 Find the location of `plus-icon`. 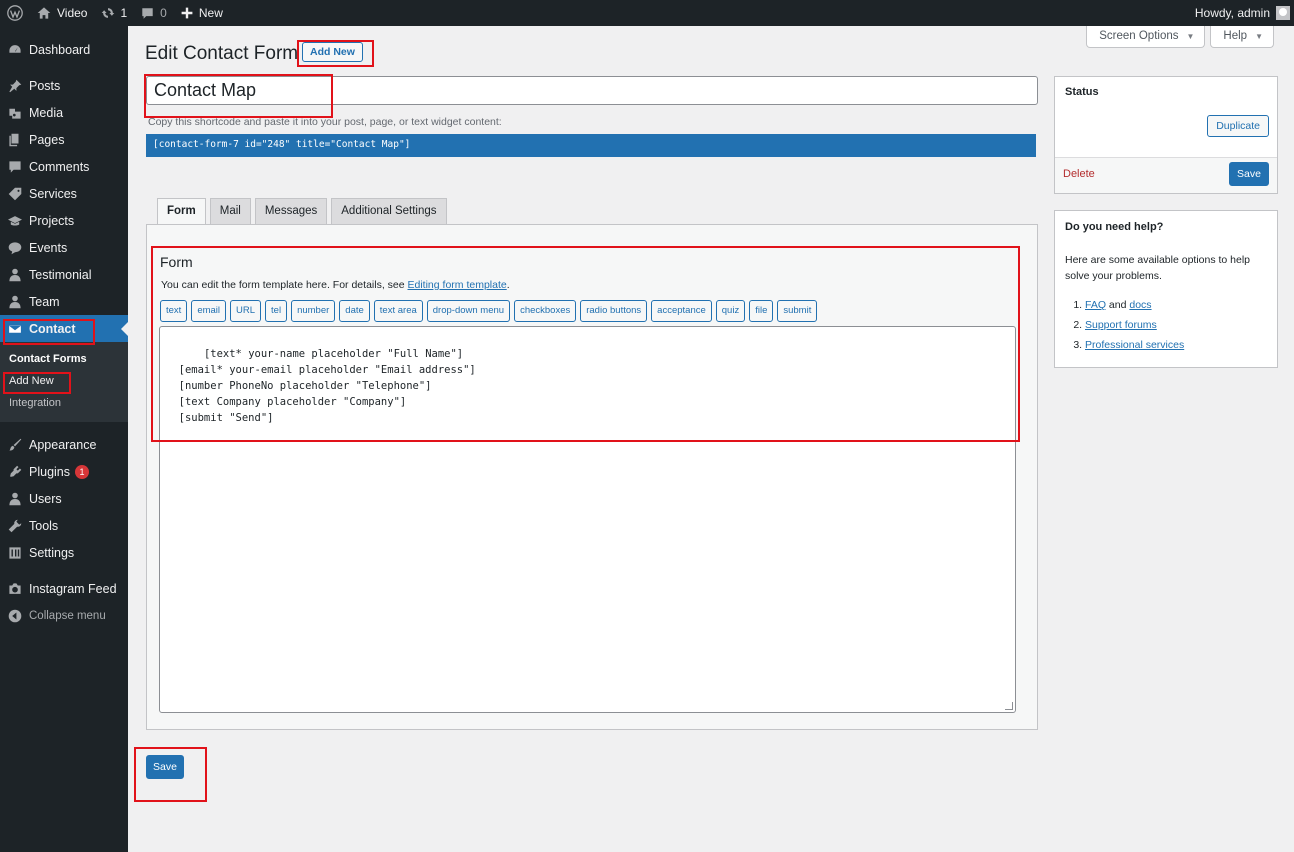

plus-icon is located at coordinates (187, 13).